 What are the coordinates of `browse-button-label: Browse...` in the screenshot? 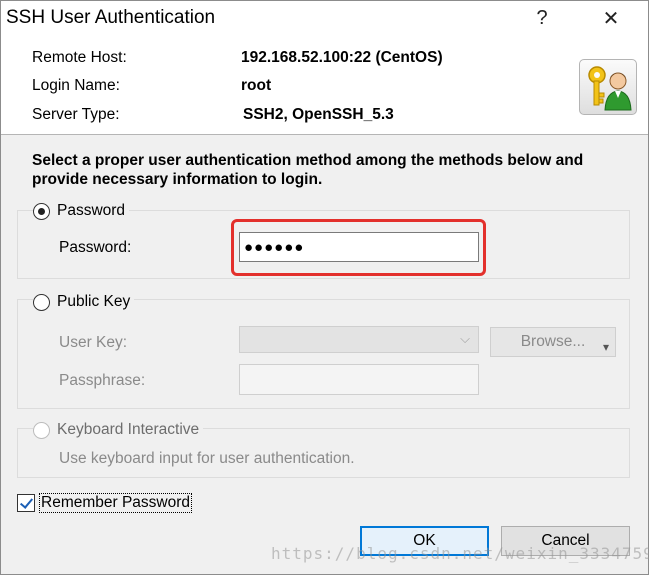 It's located at (553, 341).